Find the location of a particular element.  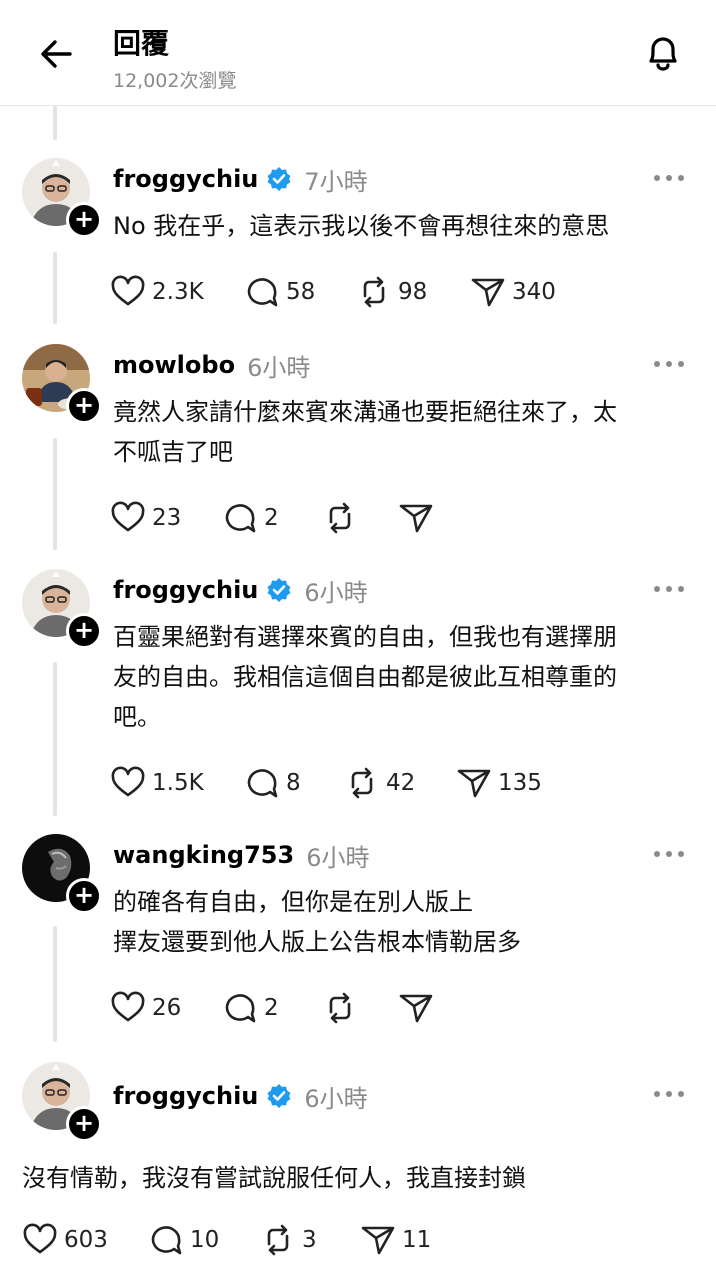

reply-count: 10 is located at coordinates (205, 1240).